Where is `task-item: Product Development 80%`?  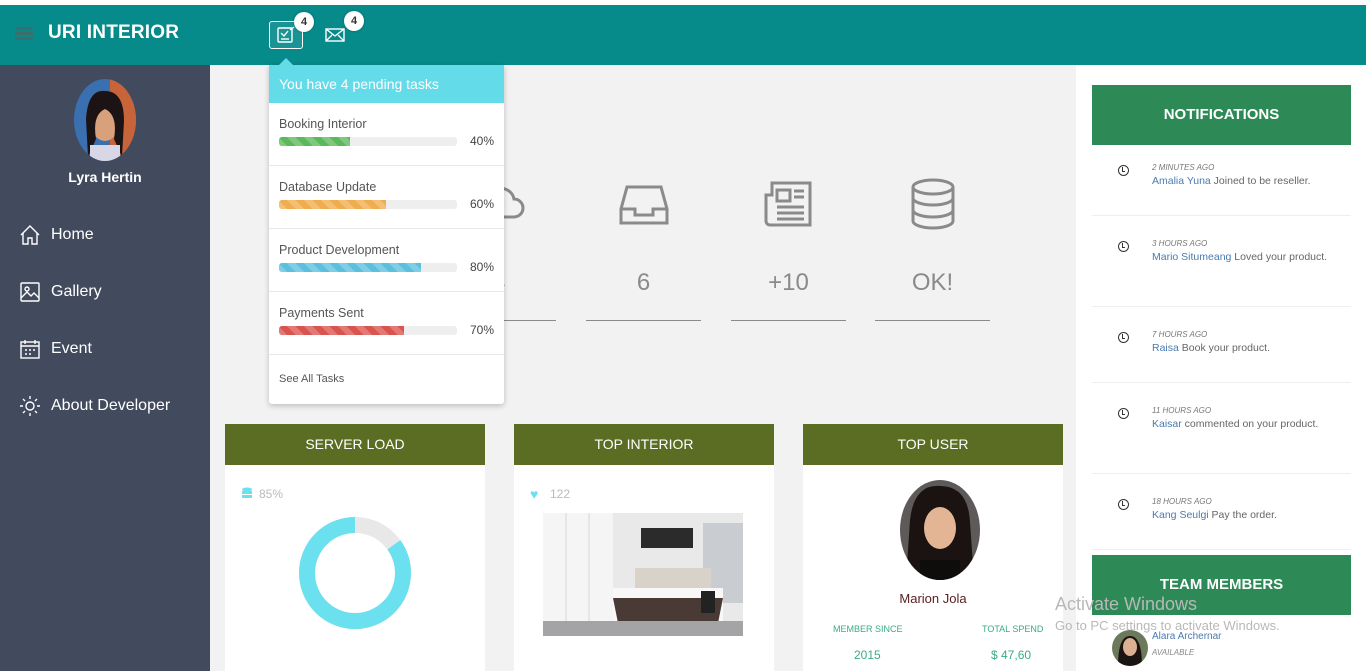
task-item: Product Development 80% is located at coordinates (386, 260).